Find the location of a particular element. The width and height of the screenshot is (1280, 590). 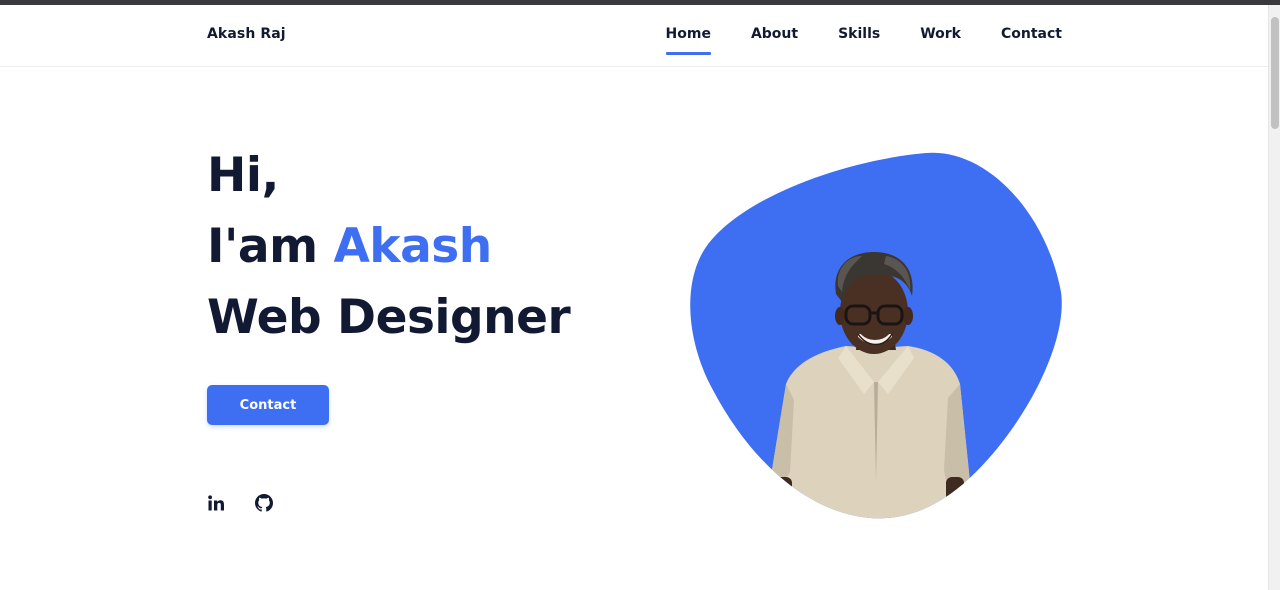

hero-role: Web Designer is located at coordinates (389, 317).